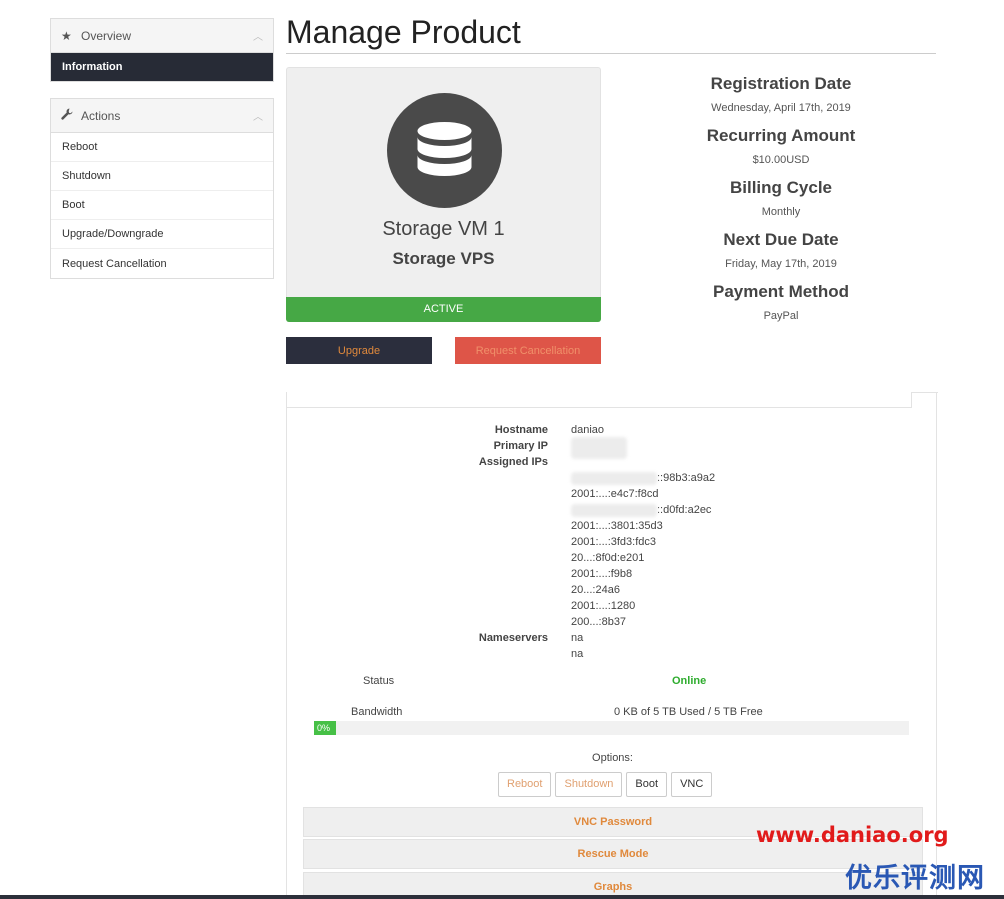  What do you see at coordinates (377, 712) in the screenshot?
I see `bandwidth-label: Bandwidth` at bounding box center [377, 712].